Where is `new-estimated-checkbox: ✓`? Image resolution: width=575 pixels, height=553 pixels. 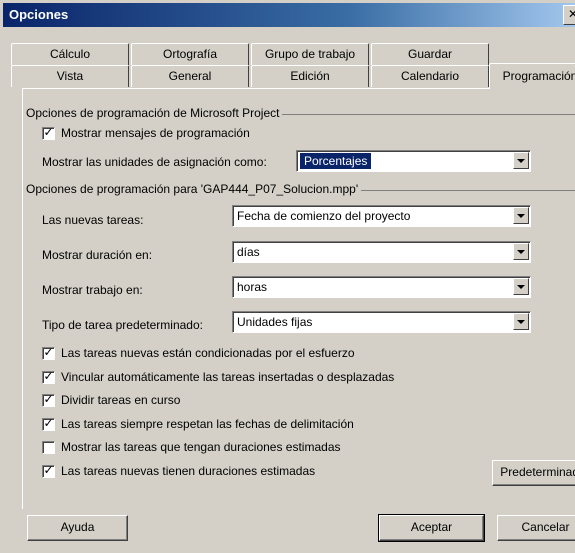 new-estimated-checkbox: ✓ is located at coordinates (48, 470).